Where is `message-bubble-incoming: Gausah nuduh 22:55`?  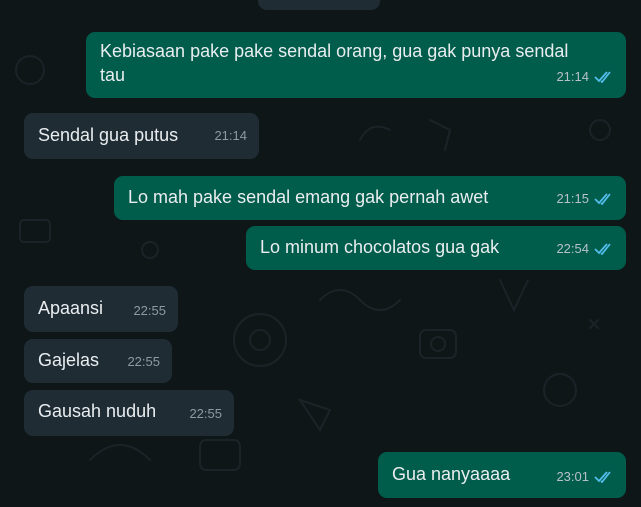
message-bubble-incoming: Gausah nuduh 22:55 is located at coordinates (129, 413).